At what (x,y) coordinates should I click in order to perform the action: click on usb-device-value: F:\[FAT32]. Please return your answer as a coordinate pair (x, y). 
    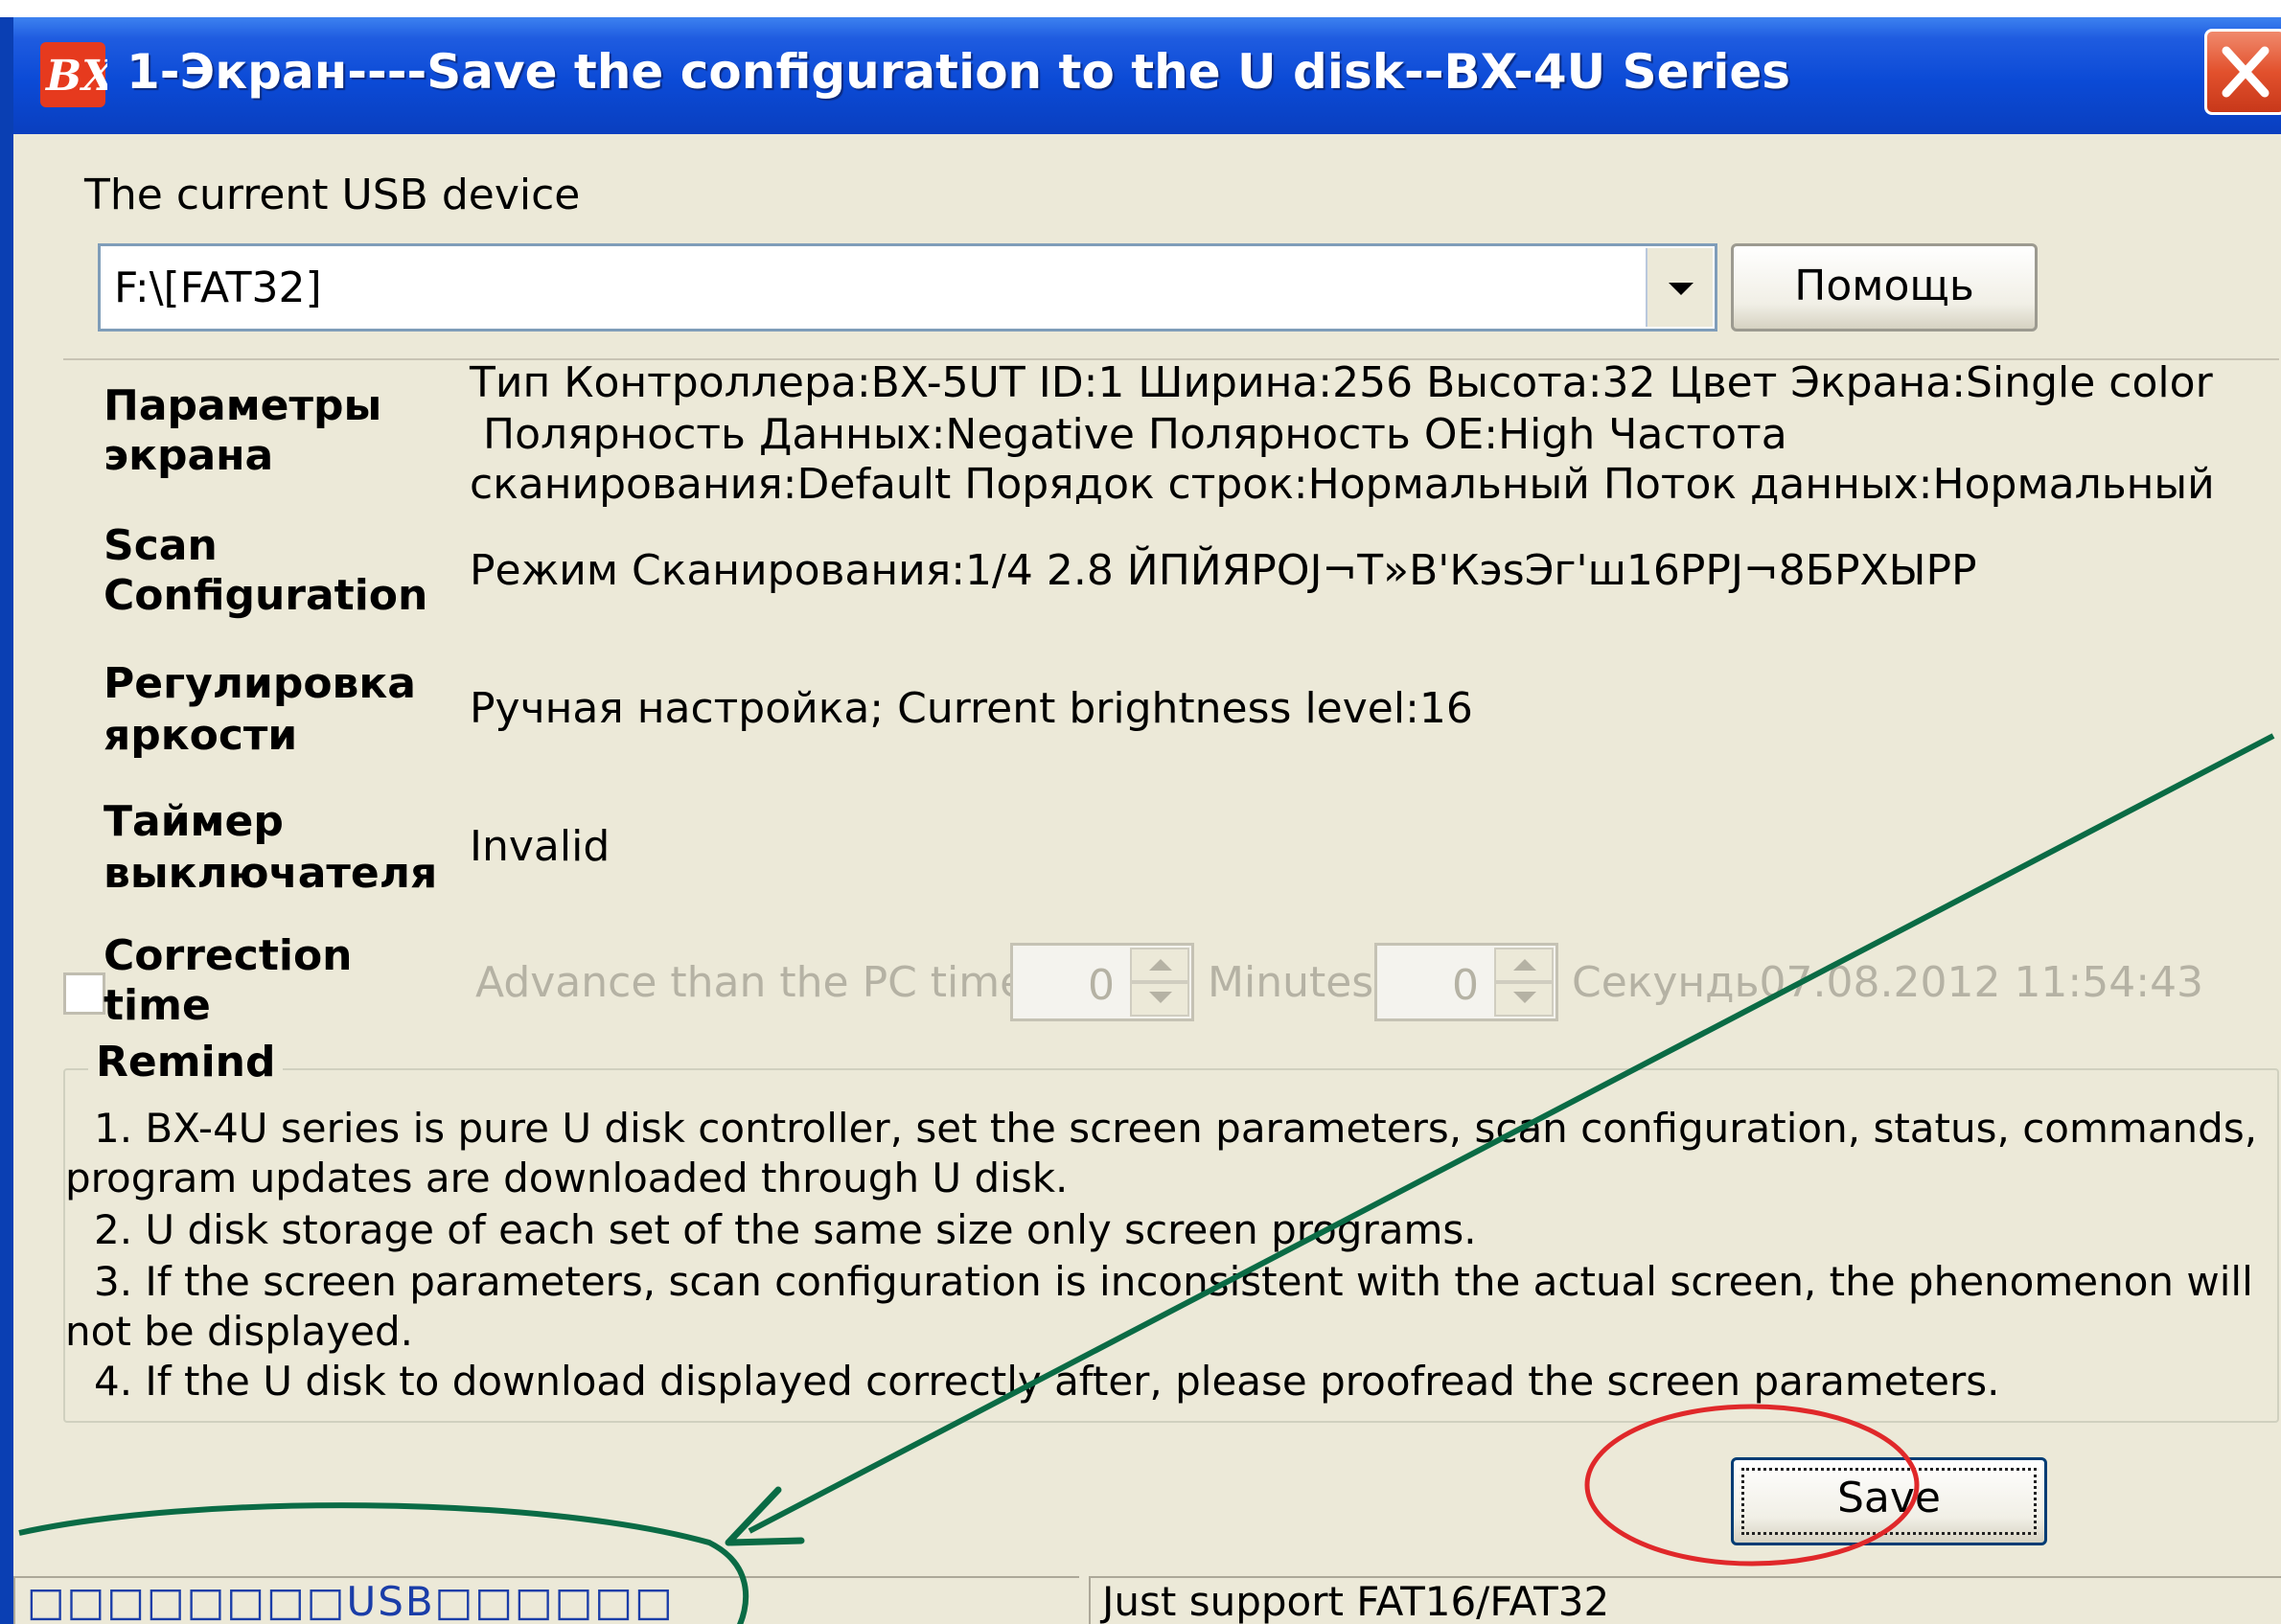
    Looking at the image, I should click on (218, 287).